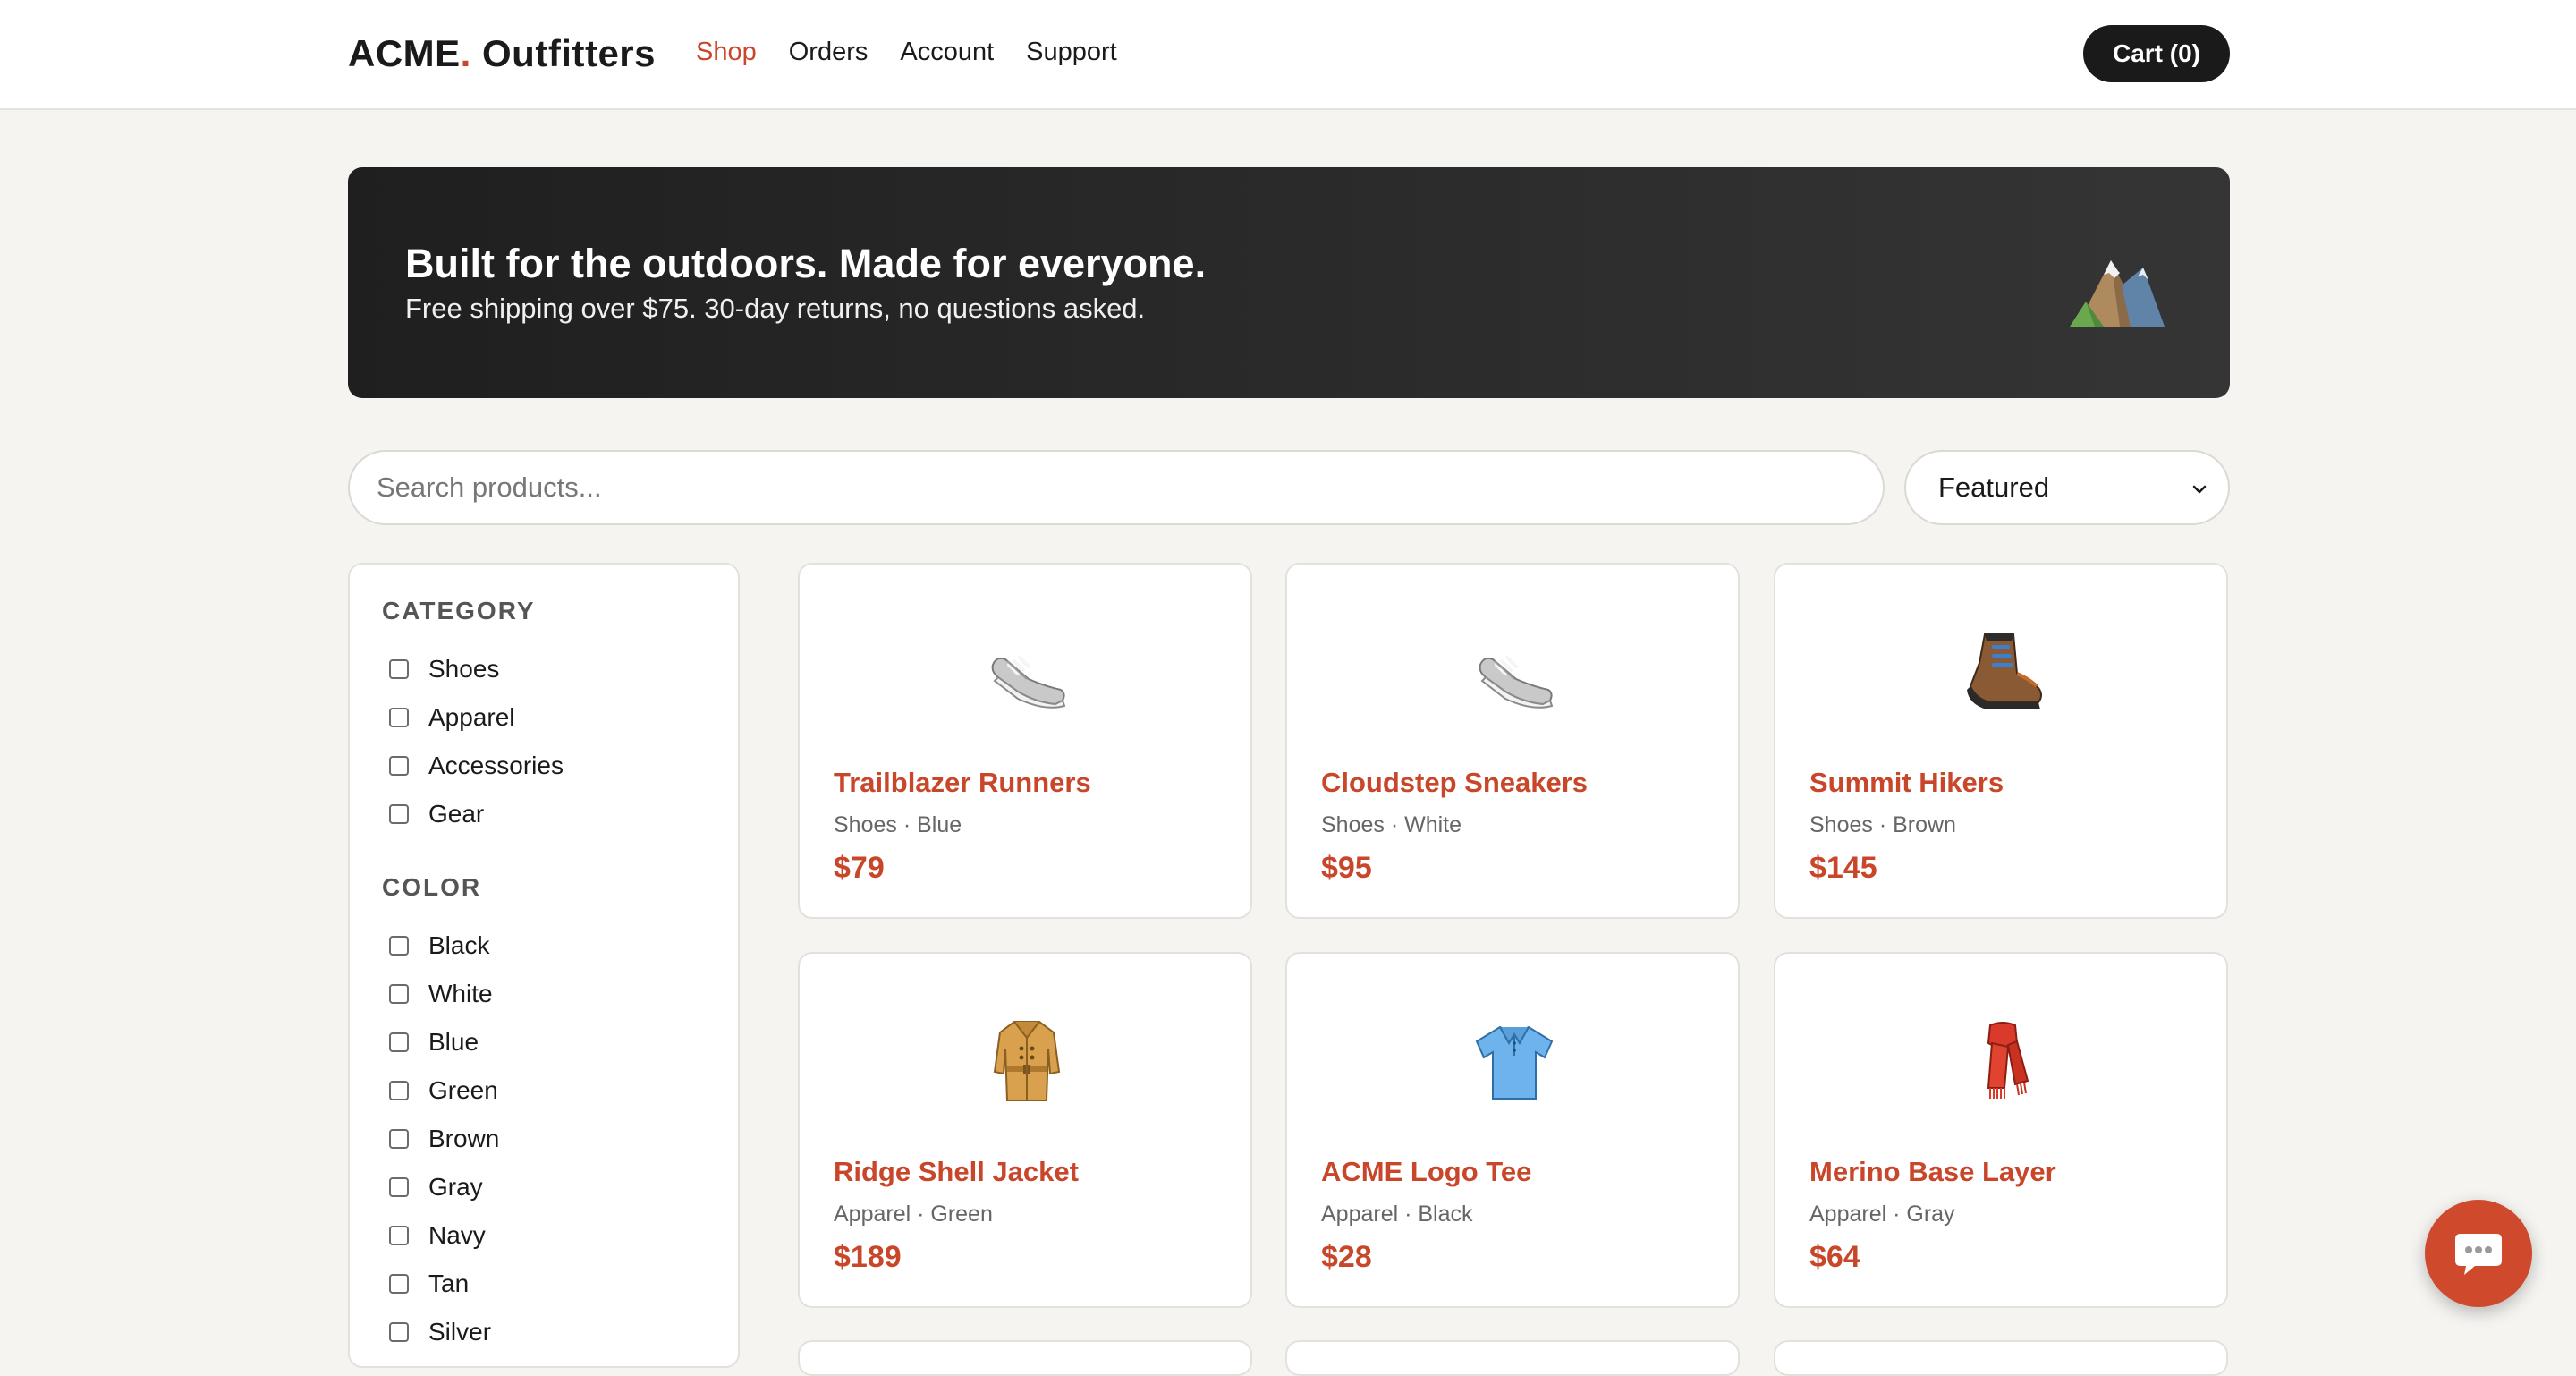  I want to click on product-meta: Shoes · White, so click(1391, 825).